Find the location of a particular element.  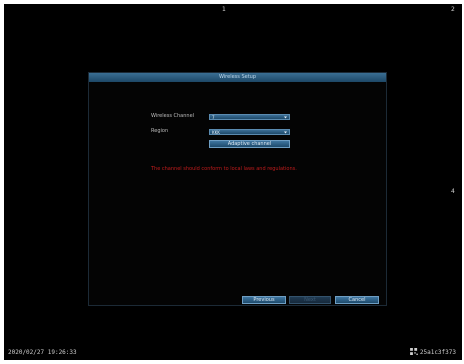

channel-number-2: 2 is located at coordinates (453, 9).